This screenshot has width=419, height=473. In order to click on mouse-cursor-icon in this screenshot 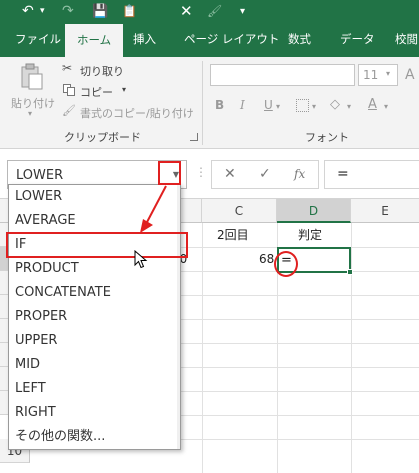, I will do `click(141, 259)`.